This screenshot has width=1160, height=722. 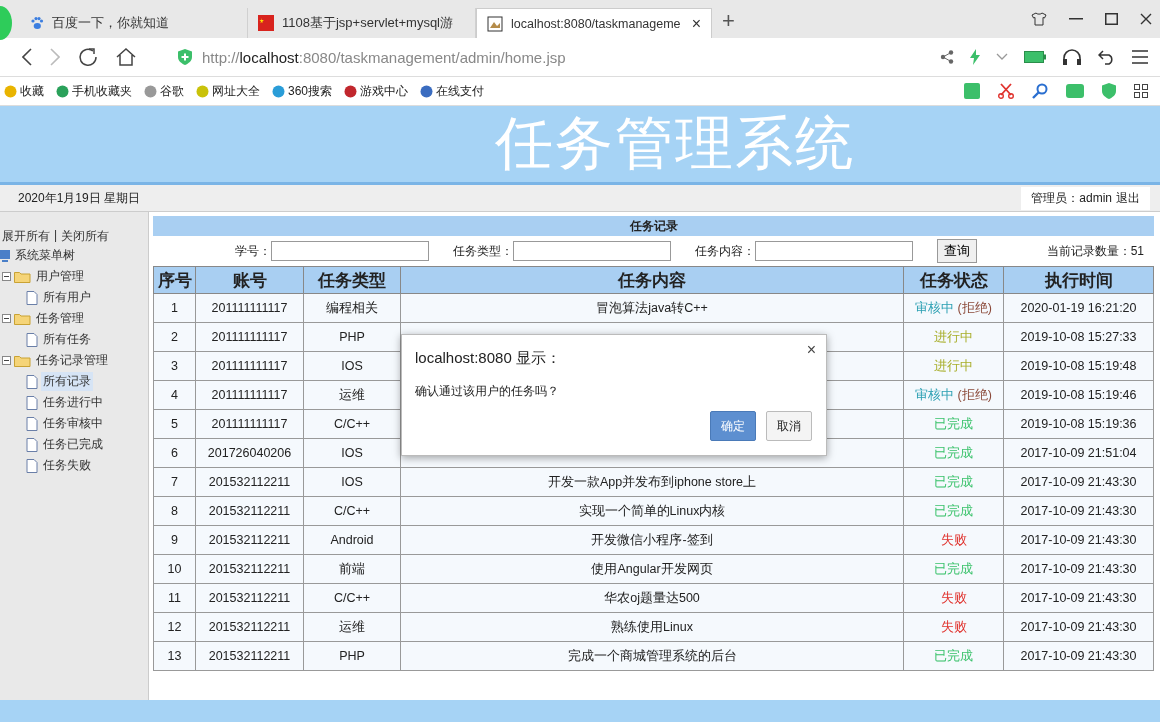 I want to click on table-cell: 1, so click(x=174, y=308).